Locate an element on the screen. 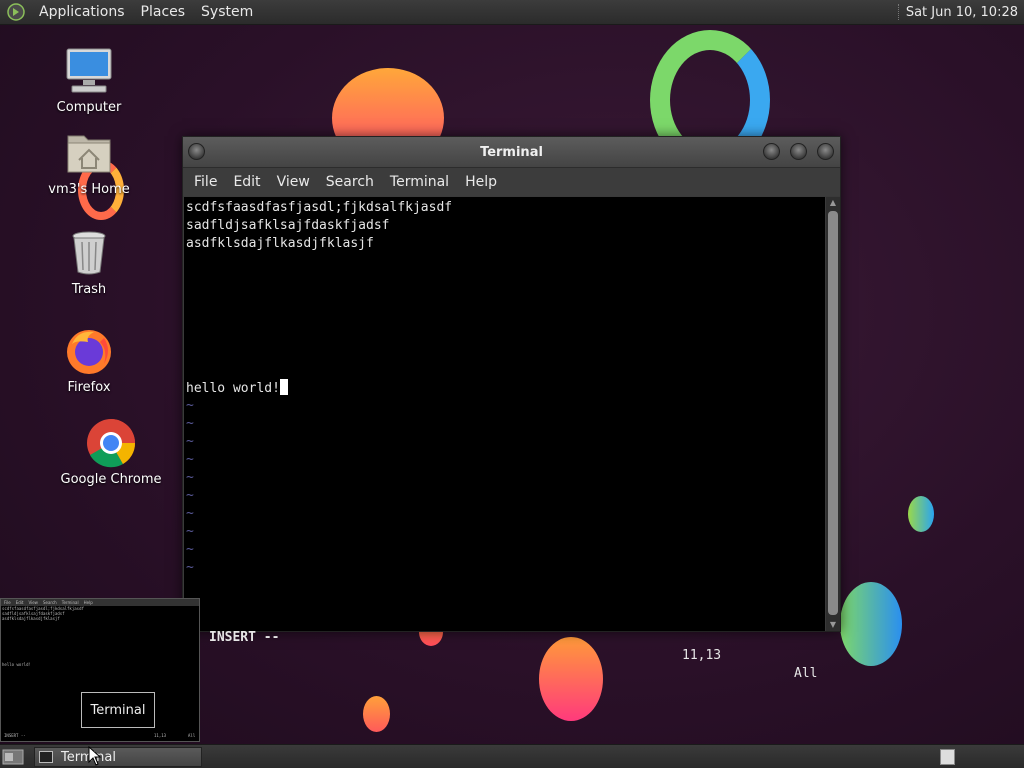  close-button is located at coordinates (825, 151).